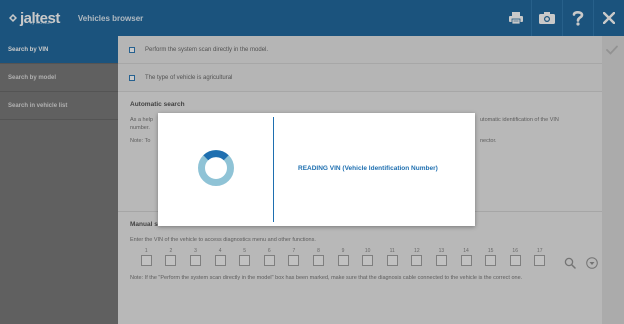 The height and width of the screenshot is (324, 624). I want to click on vin-cell: 10, so click(367, 257).